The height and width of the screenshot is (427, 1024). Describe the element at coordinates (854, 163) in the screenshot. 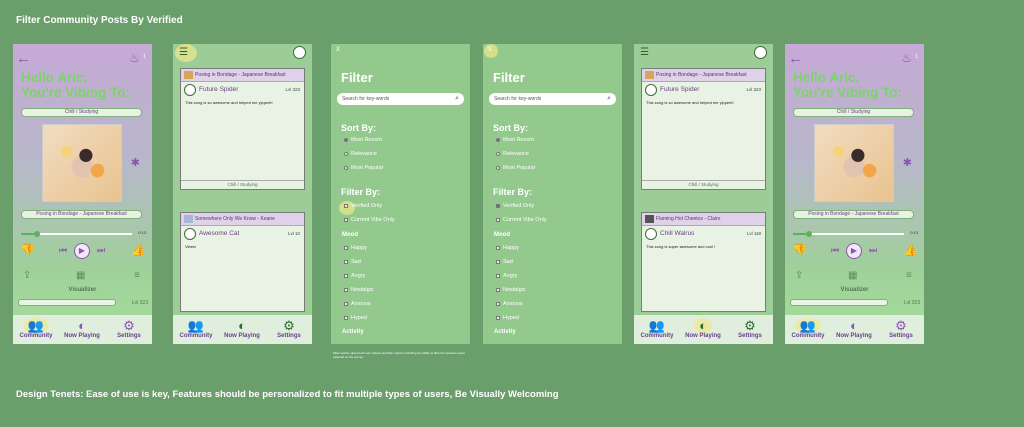

I see `album-art` at that location.